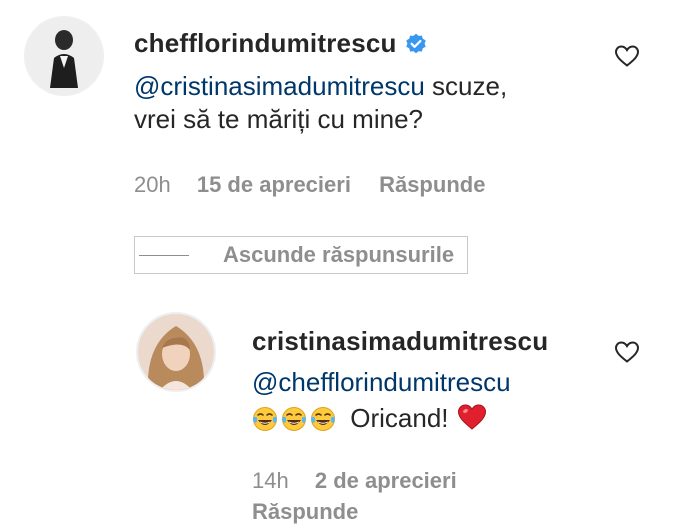 The height and width of the screenshot is (530, 700). I want to click on reply-line-1: @chefflorindumitrescu, so click(381, 382).